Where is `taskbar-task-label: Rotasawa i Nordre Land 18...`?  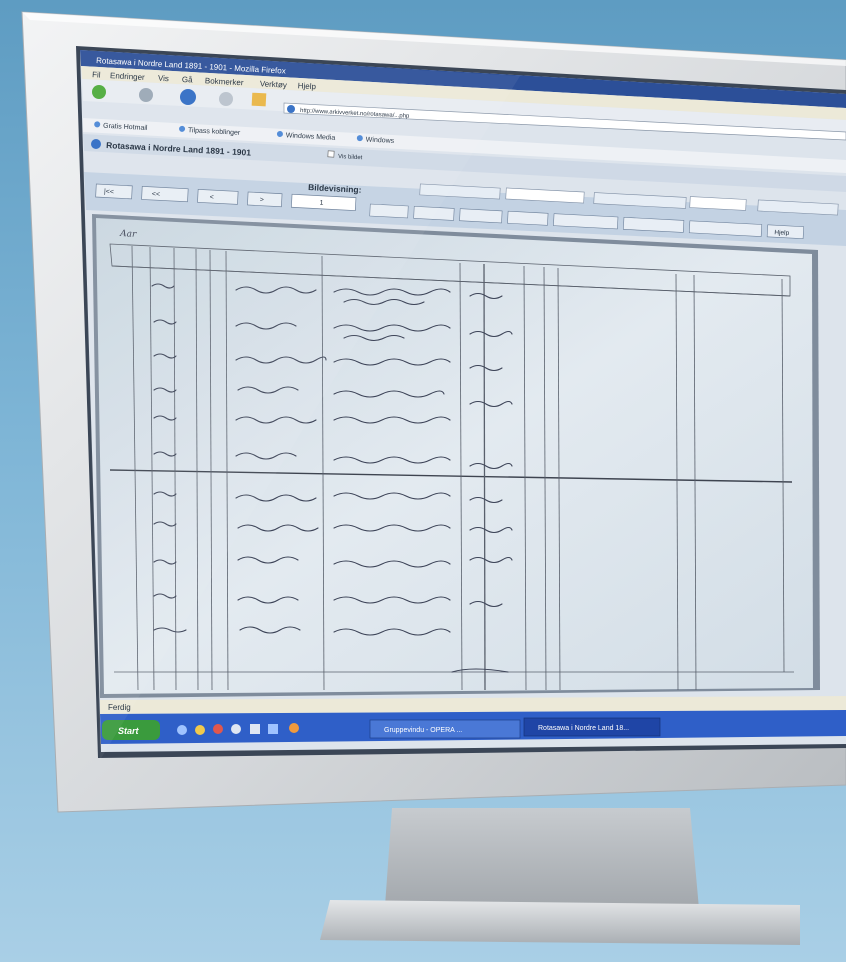
taskbar-task-label: Rotasawa i Nordre Land 18... is located at coordinates (583, 728).